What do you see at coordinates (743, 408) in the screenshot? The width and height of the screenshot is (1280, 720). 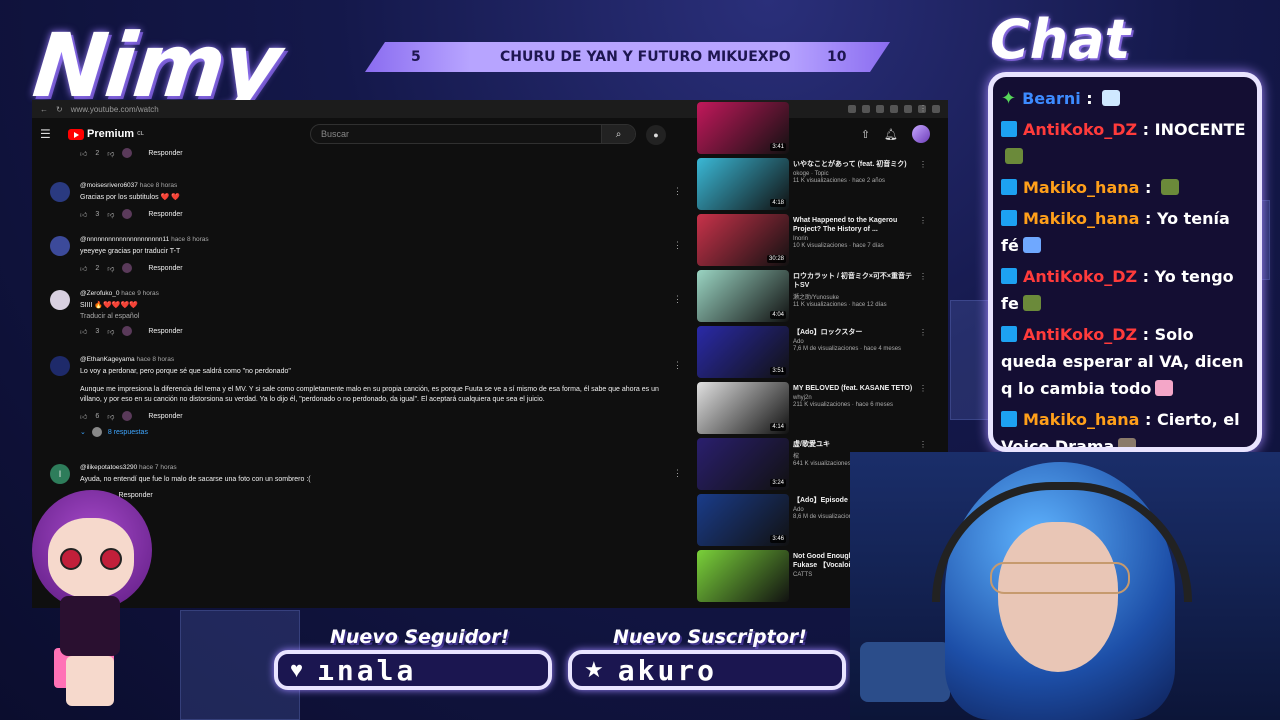 I see `video-thumbnail: 4:14` at bounding box center [743, 408].